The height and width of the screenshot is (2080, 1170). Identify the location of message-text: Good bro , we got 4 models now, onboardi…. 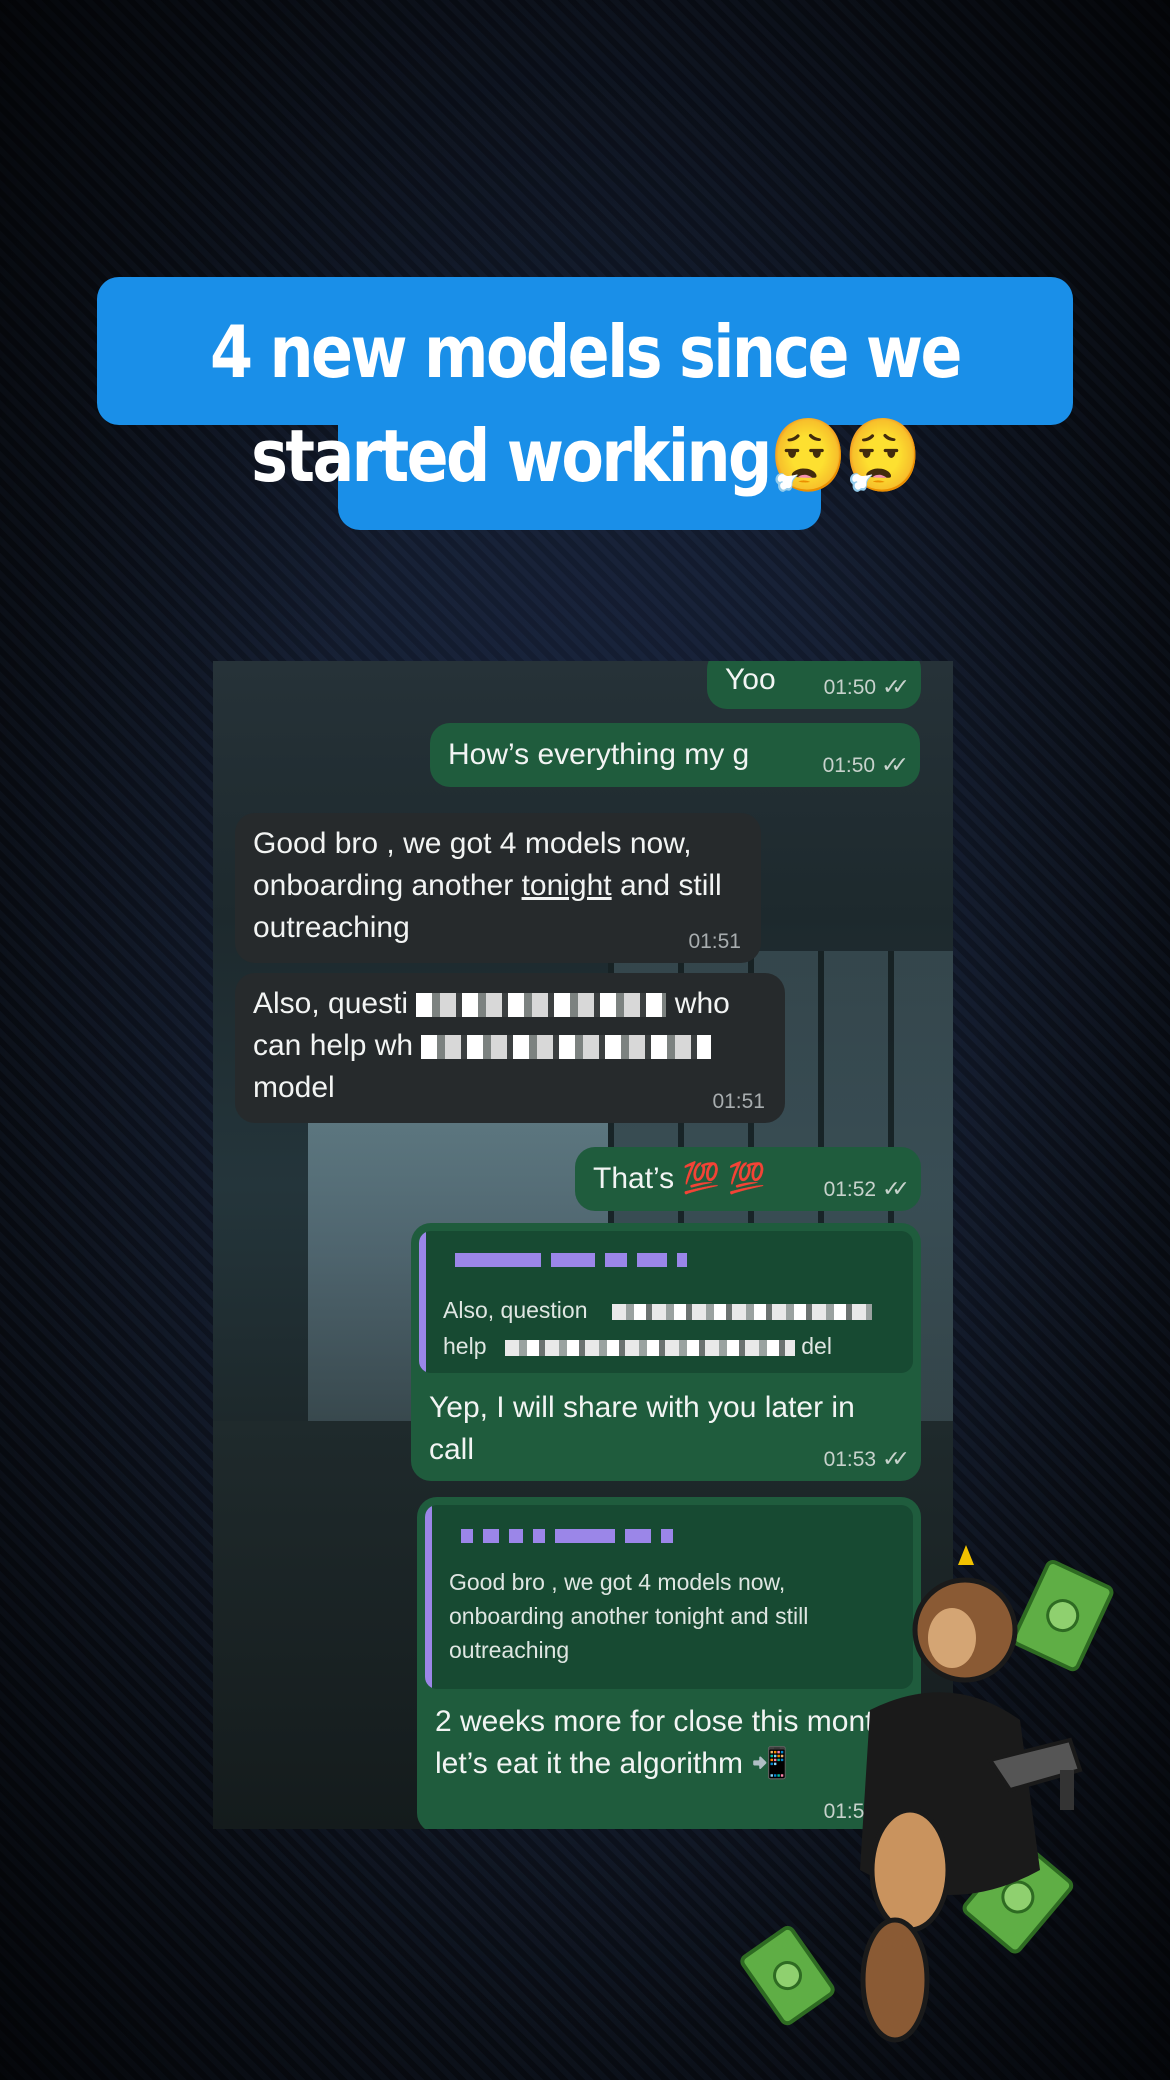
(487, 885).